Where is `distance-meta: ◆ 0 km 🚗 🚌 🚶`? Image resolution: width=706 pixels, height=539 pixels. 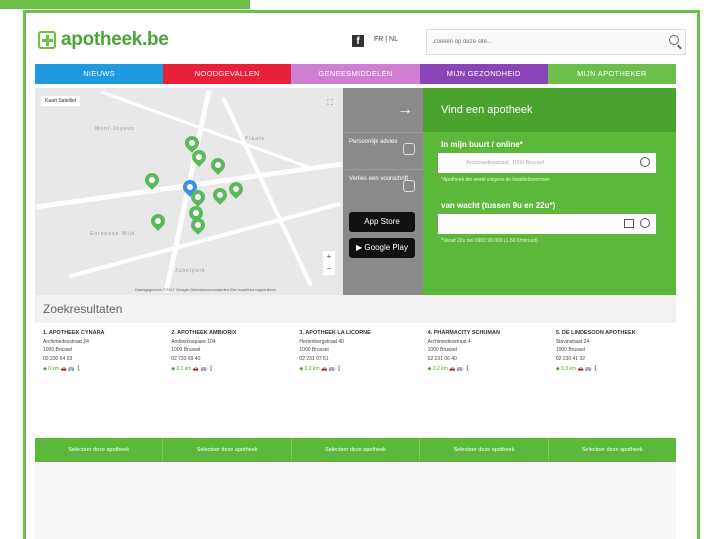
distance-meta: ◆ 0 km 🚗 🚌 🚶 is located at coordinates (62, 368).